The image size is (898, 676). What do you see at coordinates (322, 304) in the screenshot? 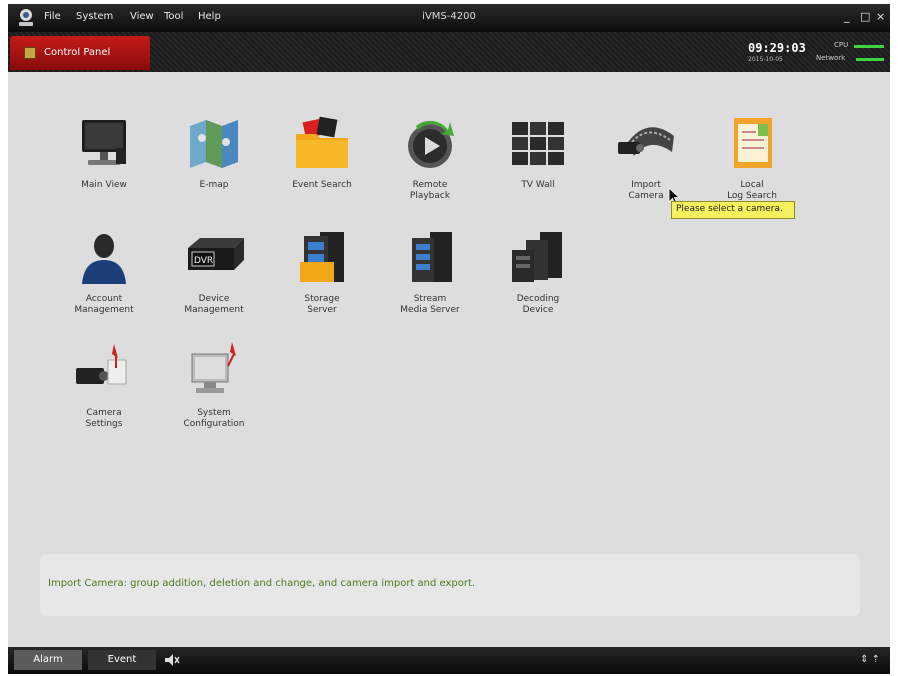
I see `module-label: Storage Server` at bounding box center [322, 304].